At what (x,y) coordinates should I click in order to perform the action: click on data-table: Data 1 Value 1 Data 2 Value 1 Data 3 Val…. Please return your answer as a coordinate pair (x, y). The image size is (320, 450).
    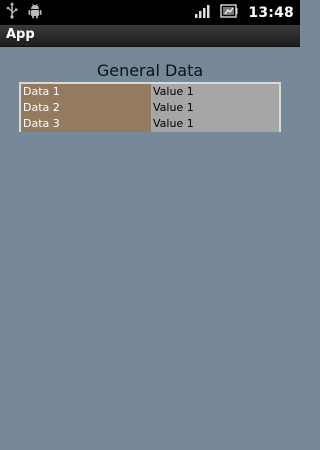
    Looking at the image, I should click on (150, 107).